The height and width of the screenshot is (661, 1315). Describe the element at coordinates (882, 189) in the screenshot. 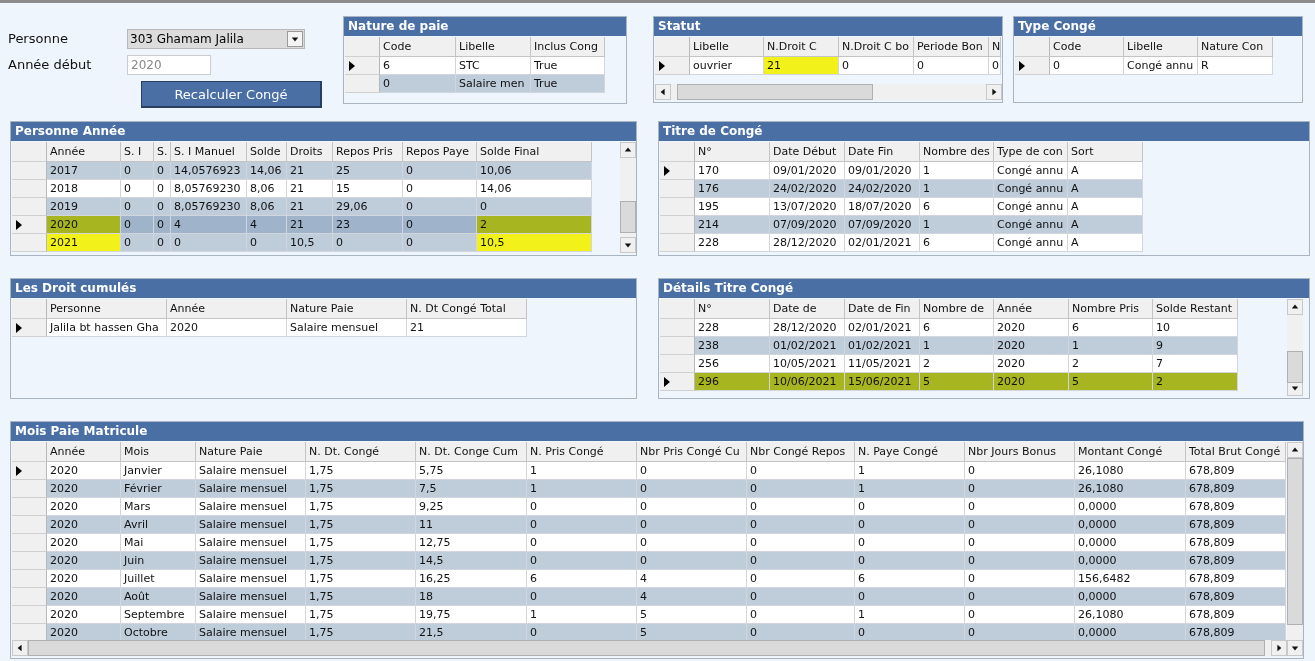

I see `table-cell: 24/02/2020` at that location.